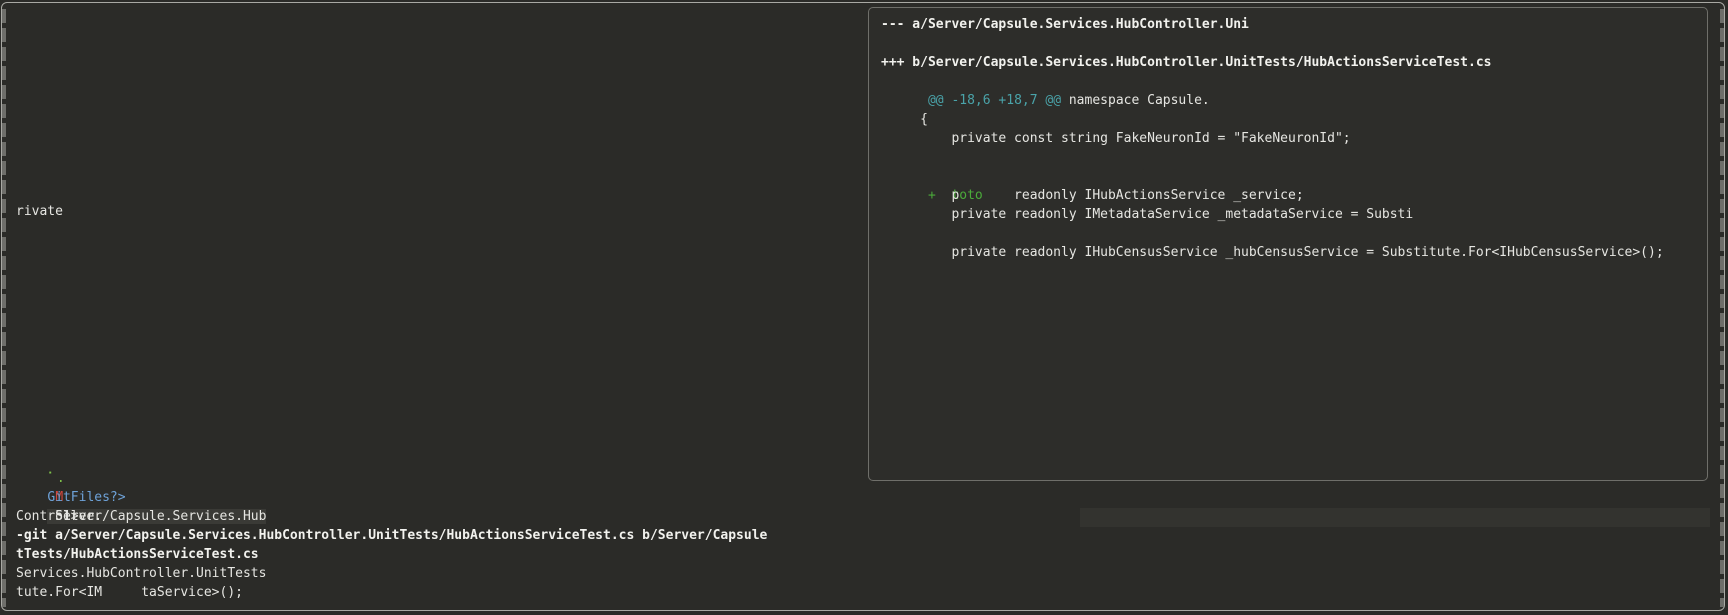 This screenshot has width=1728, height=615. I want to click on code-service-line: p readonly IHubActionsService _service;, so click(1092, 195).